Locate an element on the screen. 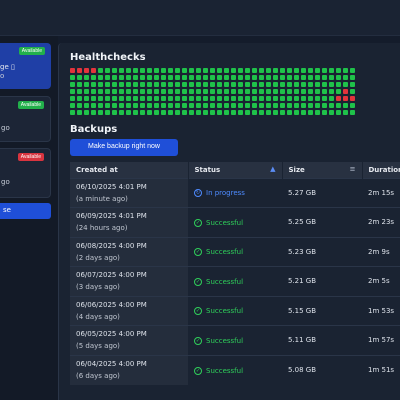  column-header-size: Size ≡ is located at coordinates (322, 170).